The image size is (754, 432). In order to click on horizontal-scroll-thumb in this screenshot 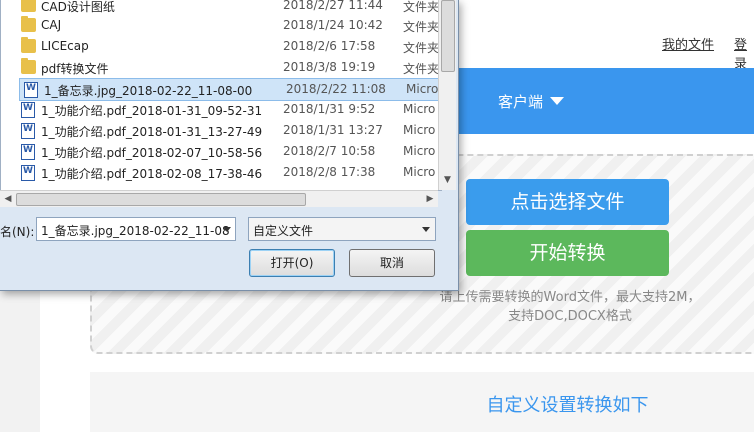, I will do `click(161, 199)`.